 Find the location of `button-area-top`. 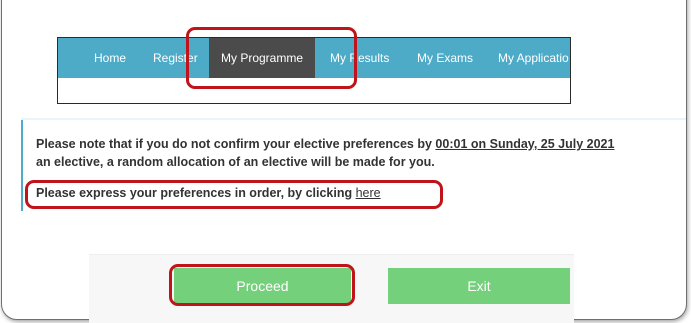

button-area-top is located at coordinates (331, 244).